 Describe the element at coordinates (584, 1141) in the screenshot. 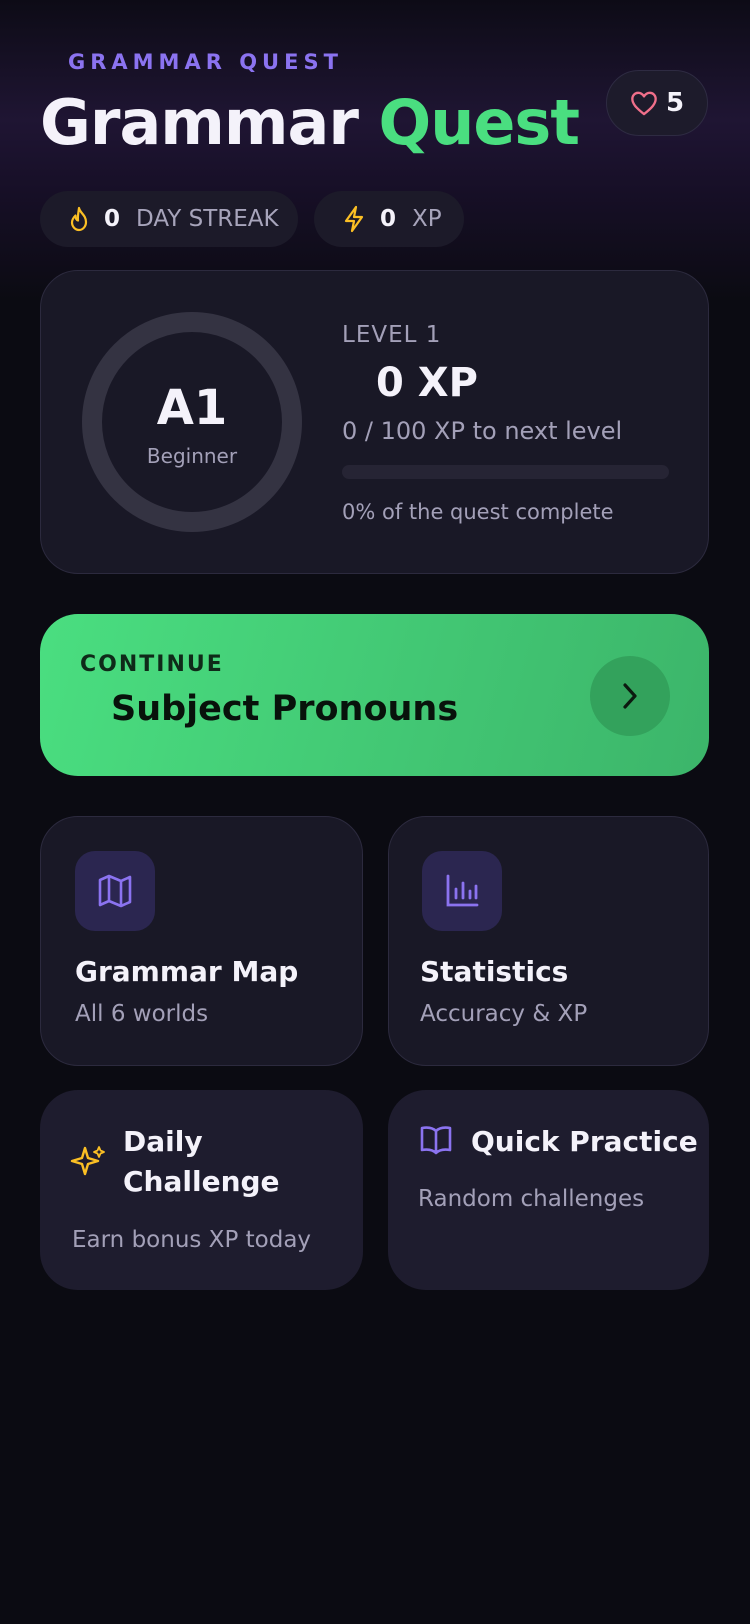

I see `quick-practice-title: Quick Practice` at that location.